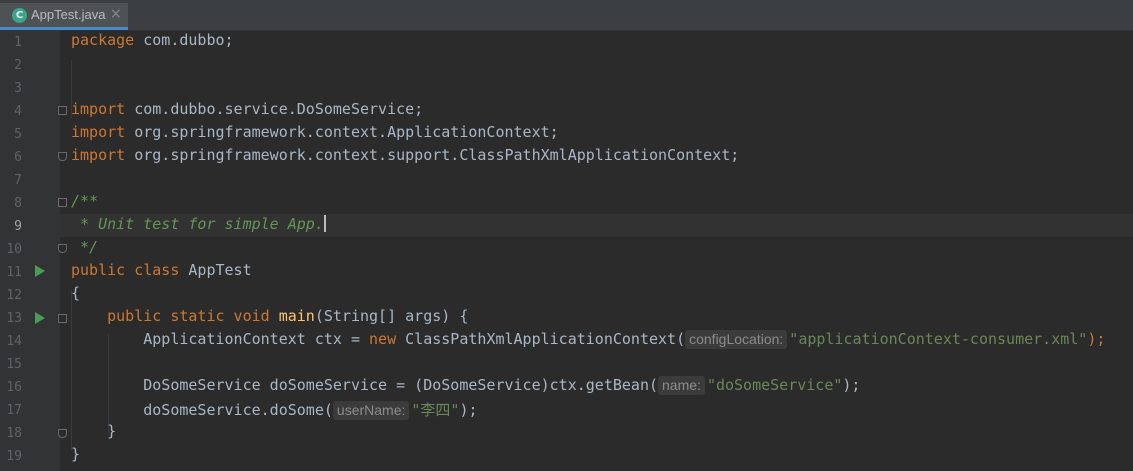 The width and height of the screenshot is (1133, 471). Describe the element at coordinates (14, 433) in the screenshot. I see `line-number: 18` at that location.